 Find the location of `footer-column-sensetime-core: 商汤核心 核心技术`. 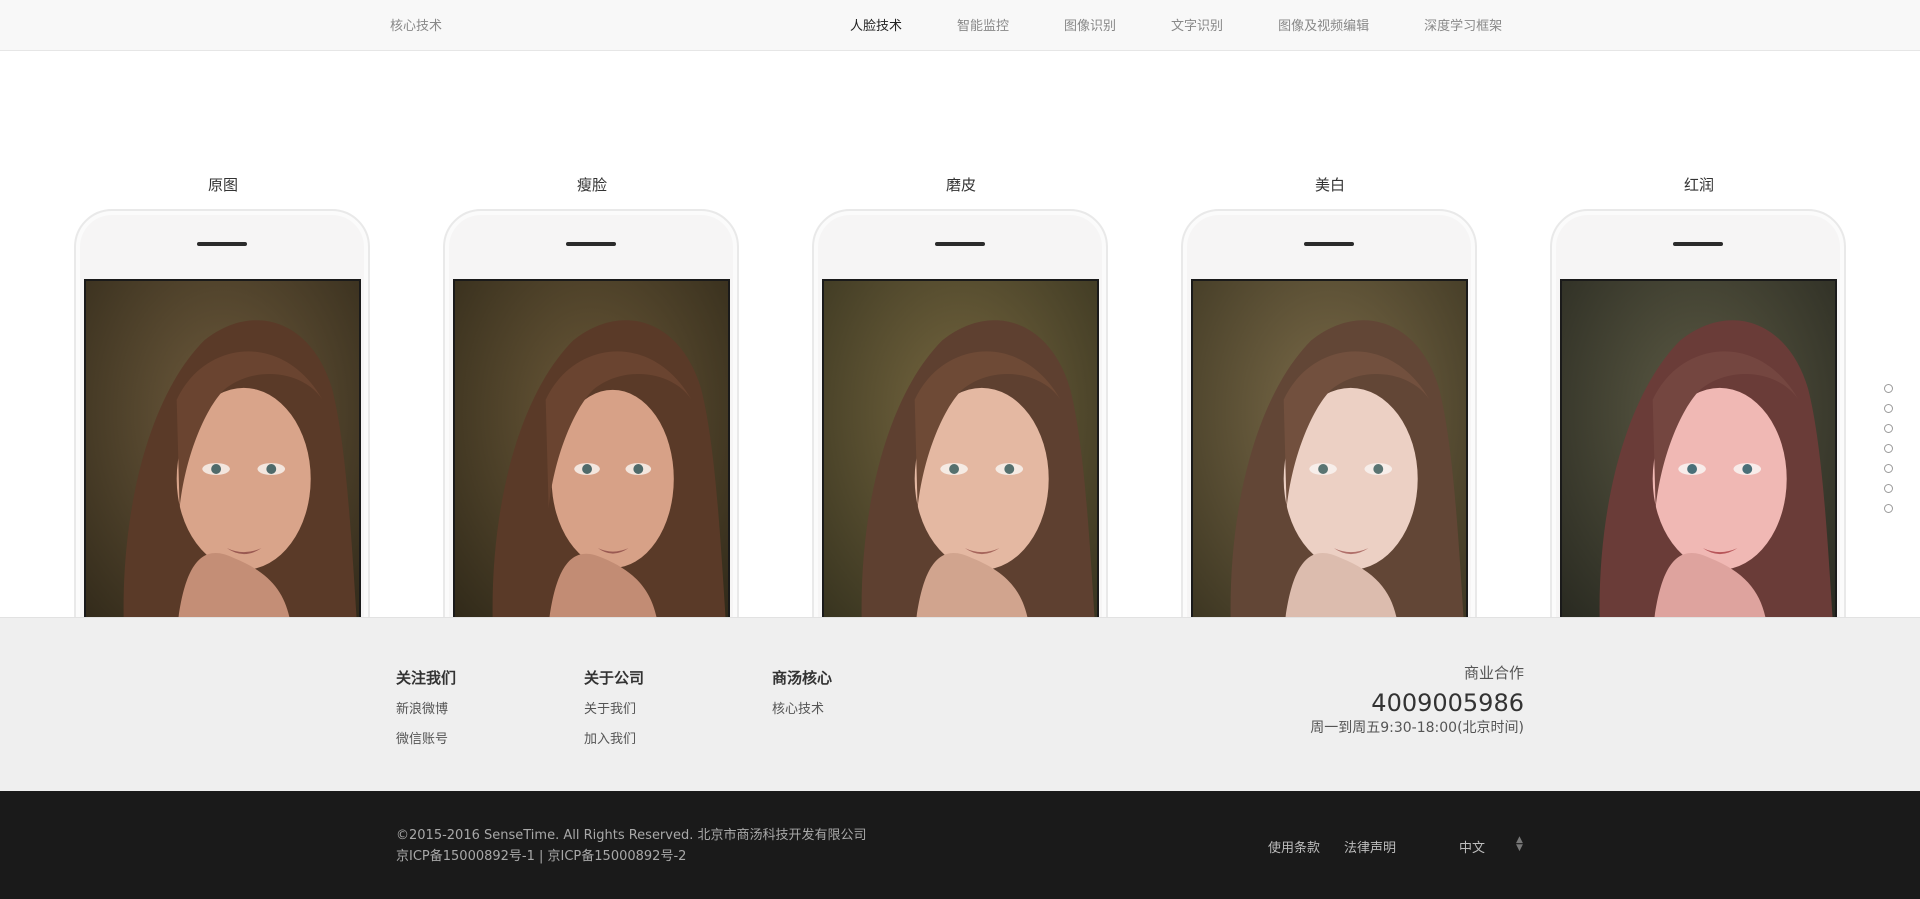

footer-column-sensetime-core: 商汤核心 核心技术 is located at coordinates (802, 697).